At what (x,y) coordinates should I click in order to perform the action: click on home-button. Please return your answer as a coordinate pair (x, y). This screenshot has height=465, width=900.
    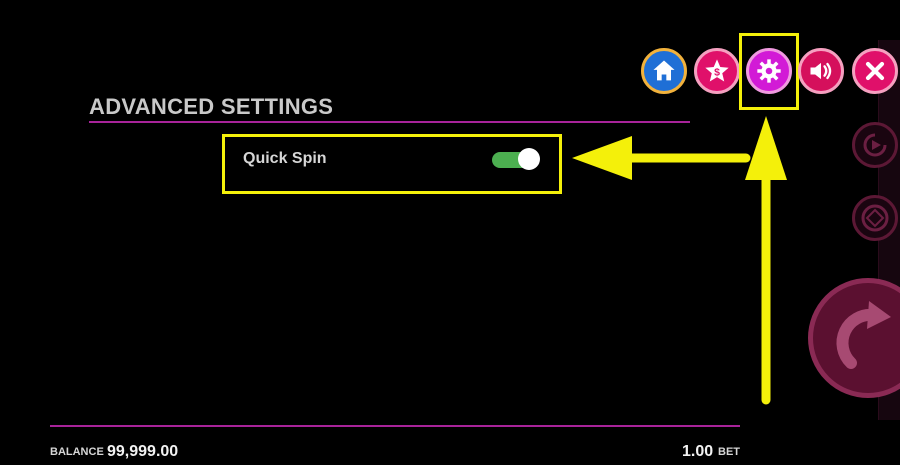
    Looking at the image, I should click on (664, 71).